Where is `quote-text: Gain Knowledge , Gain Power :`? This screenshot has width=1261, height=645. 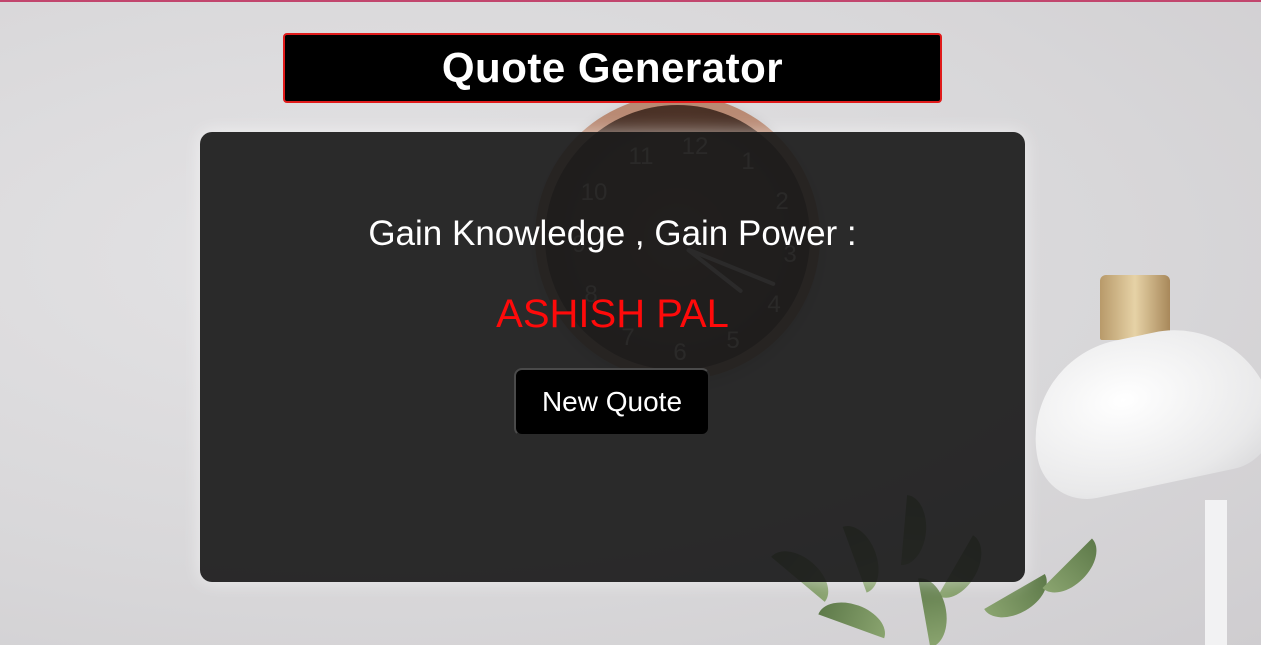 quote-text: Gain Knowledge , Gain Power : is located at coordinates (612, 233).